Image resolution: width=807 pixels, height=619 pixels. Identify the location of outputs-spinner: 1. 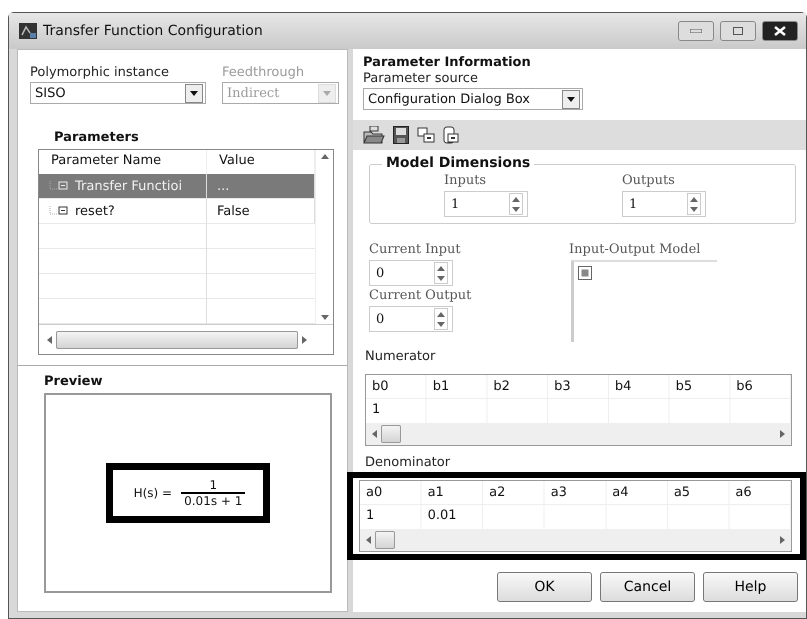
(664, 204).